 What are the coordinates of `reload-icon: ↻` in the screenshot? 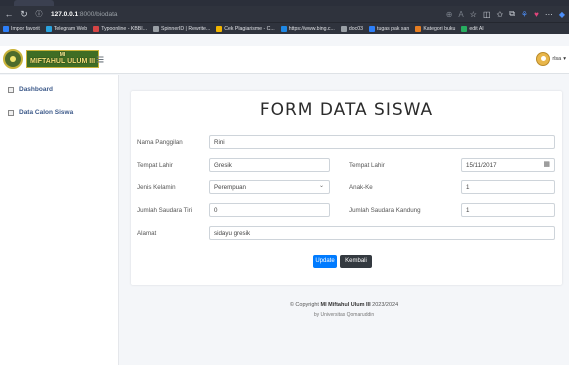 It's located at (24, 14).